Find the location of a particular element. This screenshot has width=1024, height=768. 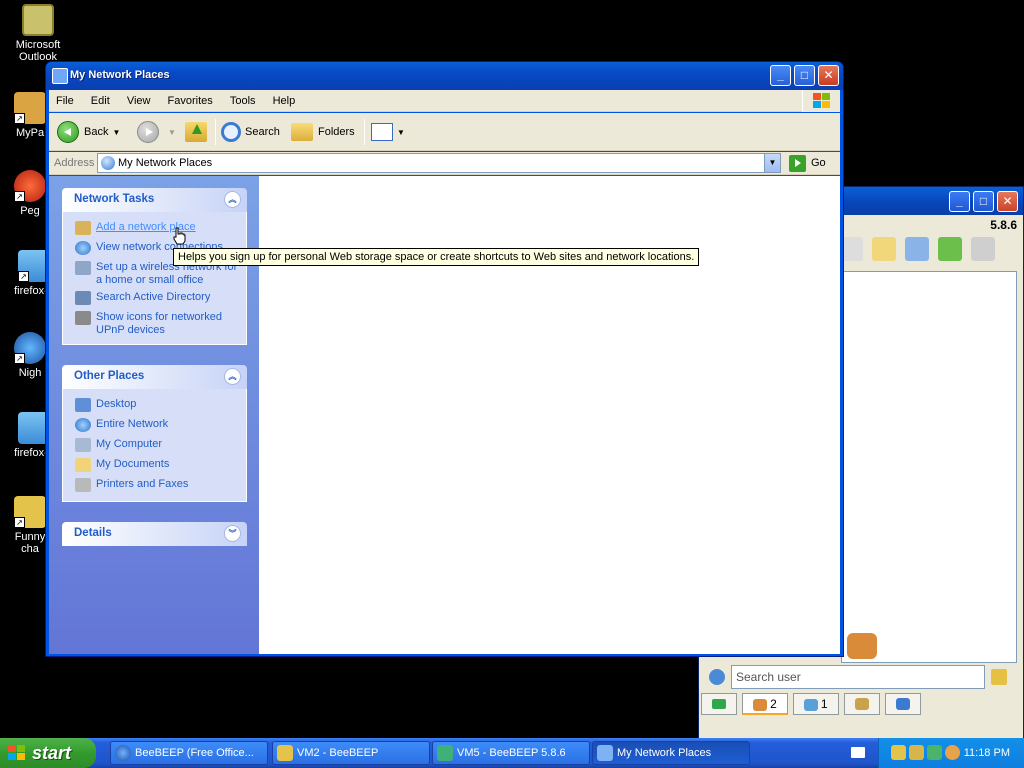

tab-chats: 1 is located at coordinates (815, 704).